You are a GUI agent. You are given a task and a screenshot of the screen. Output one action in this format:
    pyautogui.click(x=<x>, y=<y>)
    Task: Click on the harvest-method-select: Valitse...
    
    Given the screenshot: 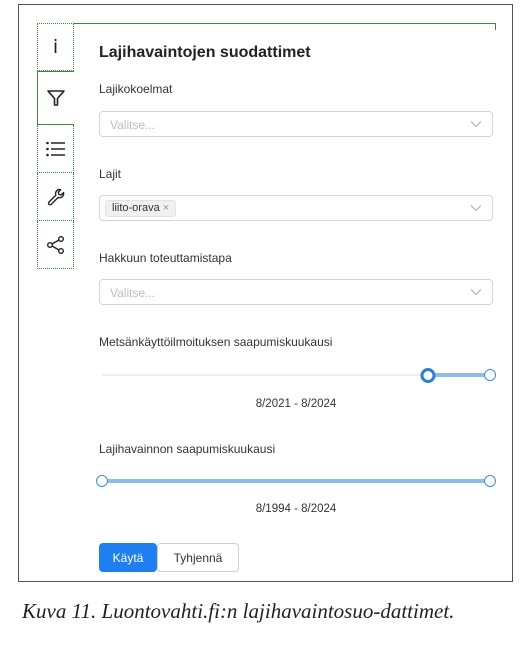 What is the action you would take?
    pyautogui.click(x=296, y=292)
    